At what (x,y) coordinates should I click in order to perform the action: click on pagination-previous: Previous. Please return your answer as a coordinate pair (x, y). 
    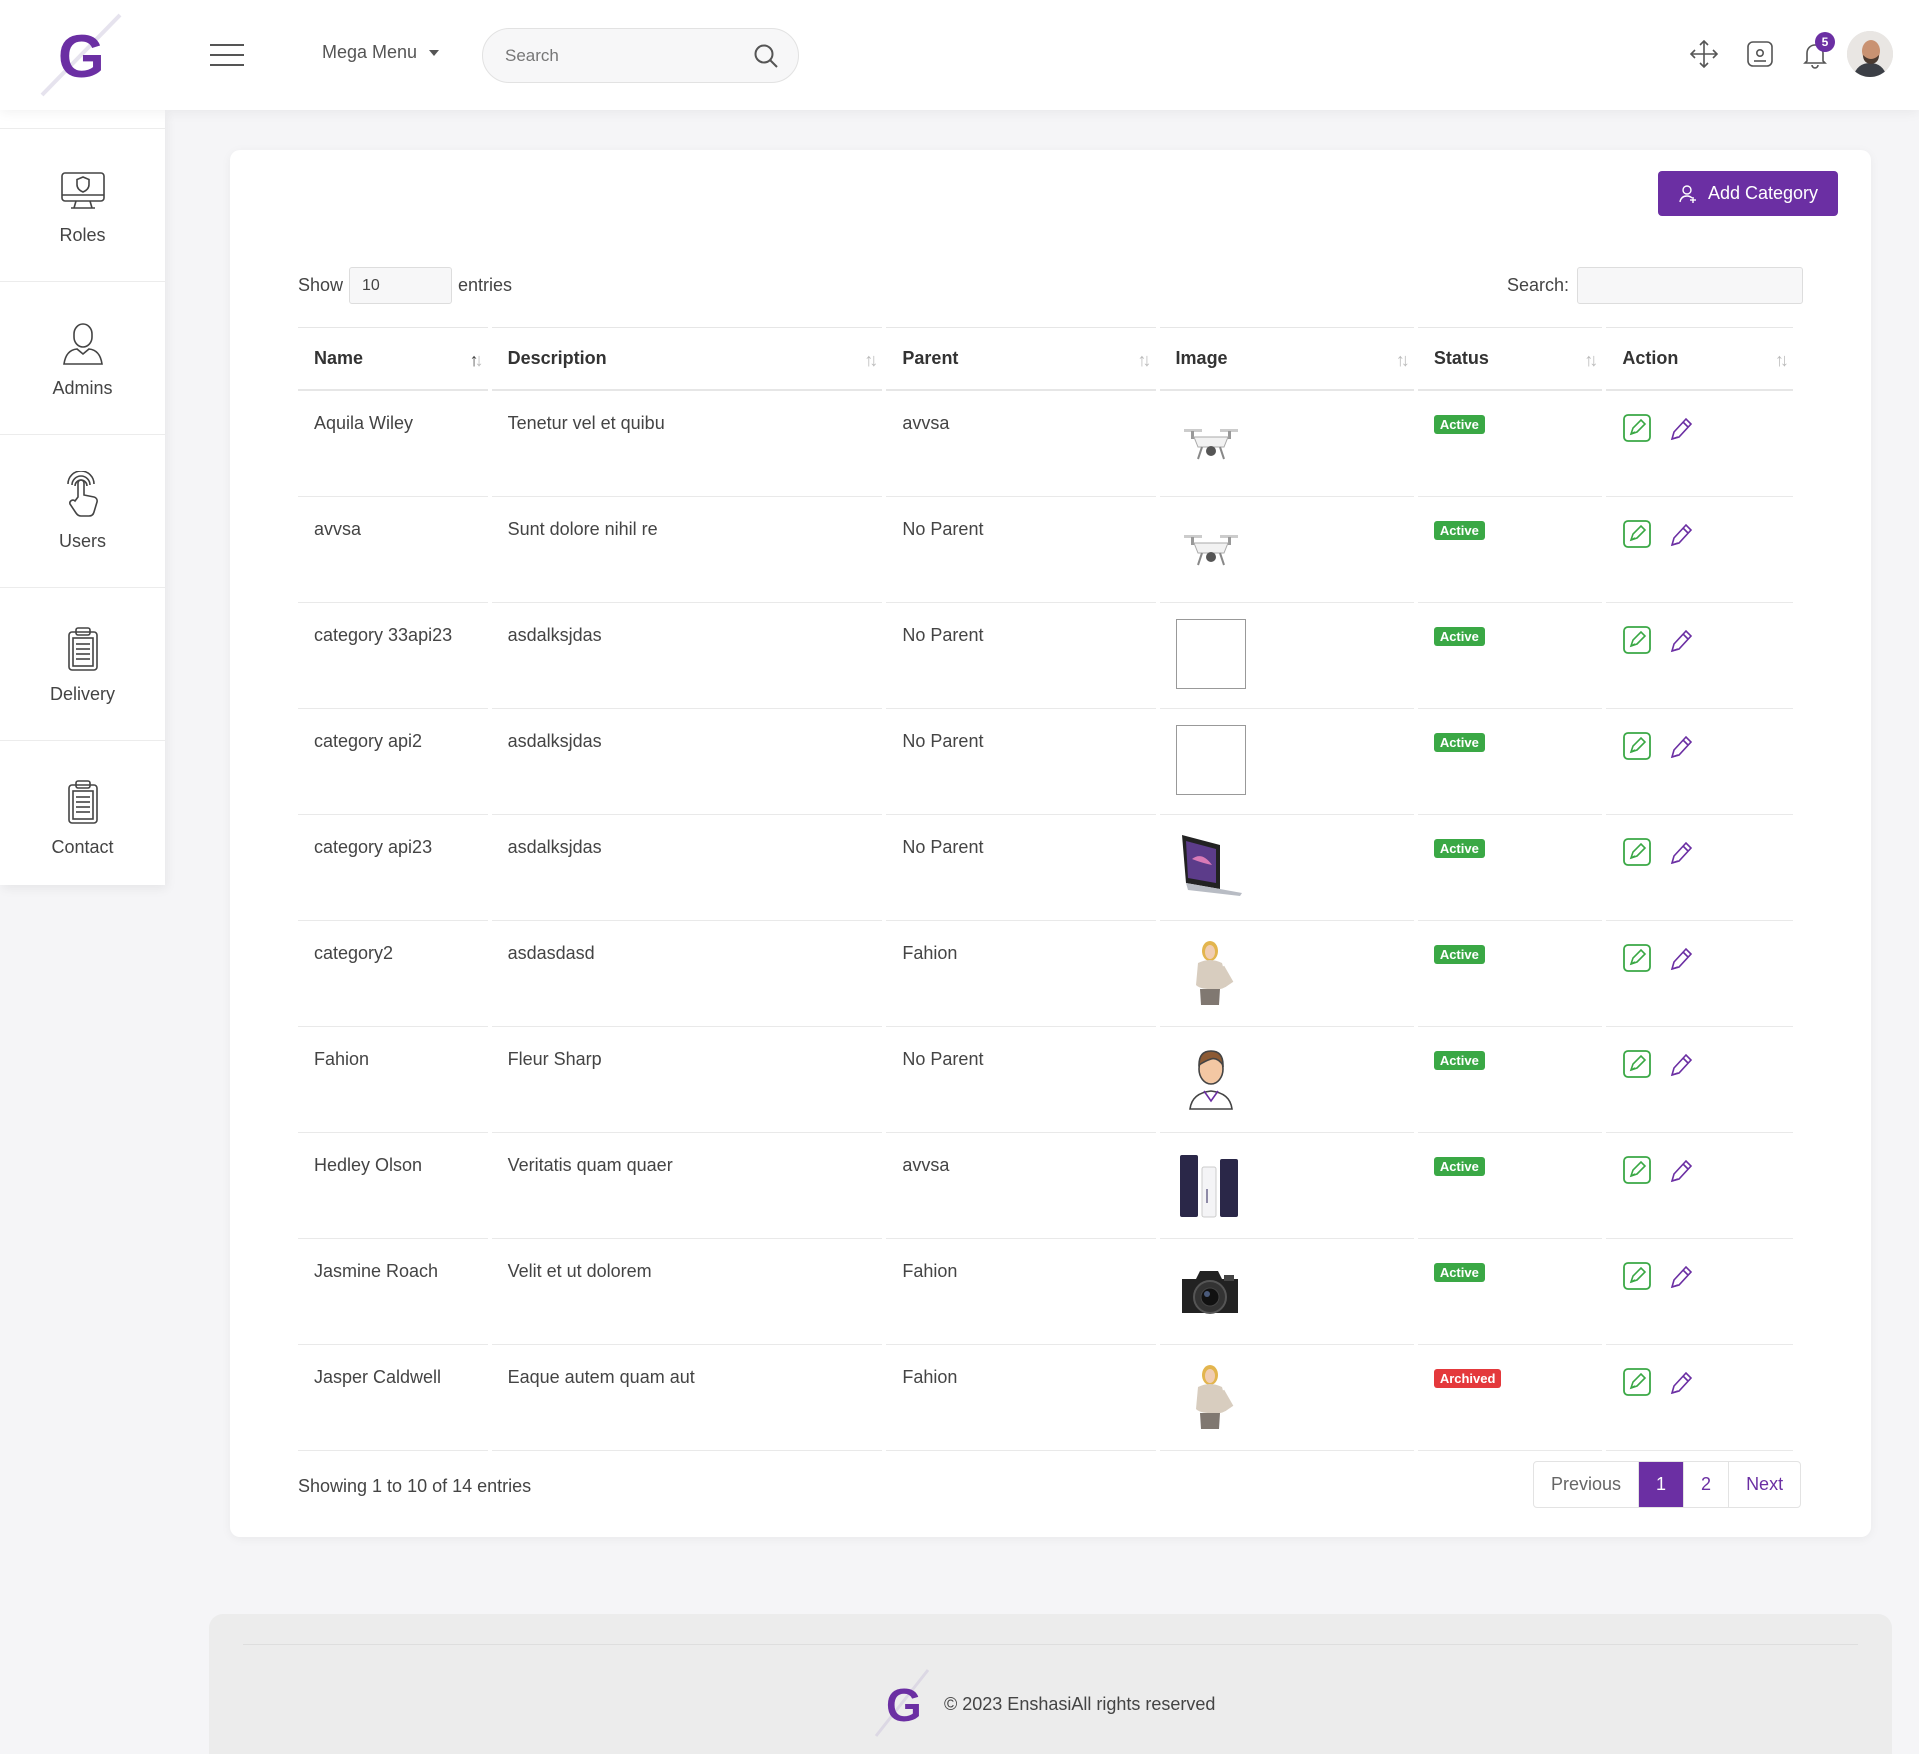
    Looking at the image, I should click on (1586, 1484).